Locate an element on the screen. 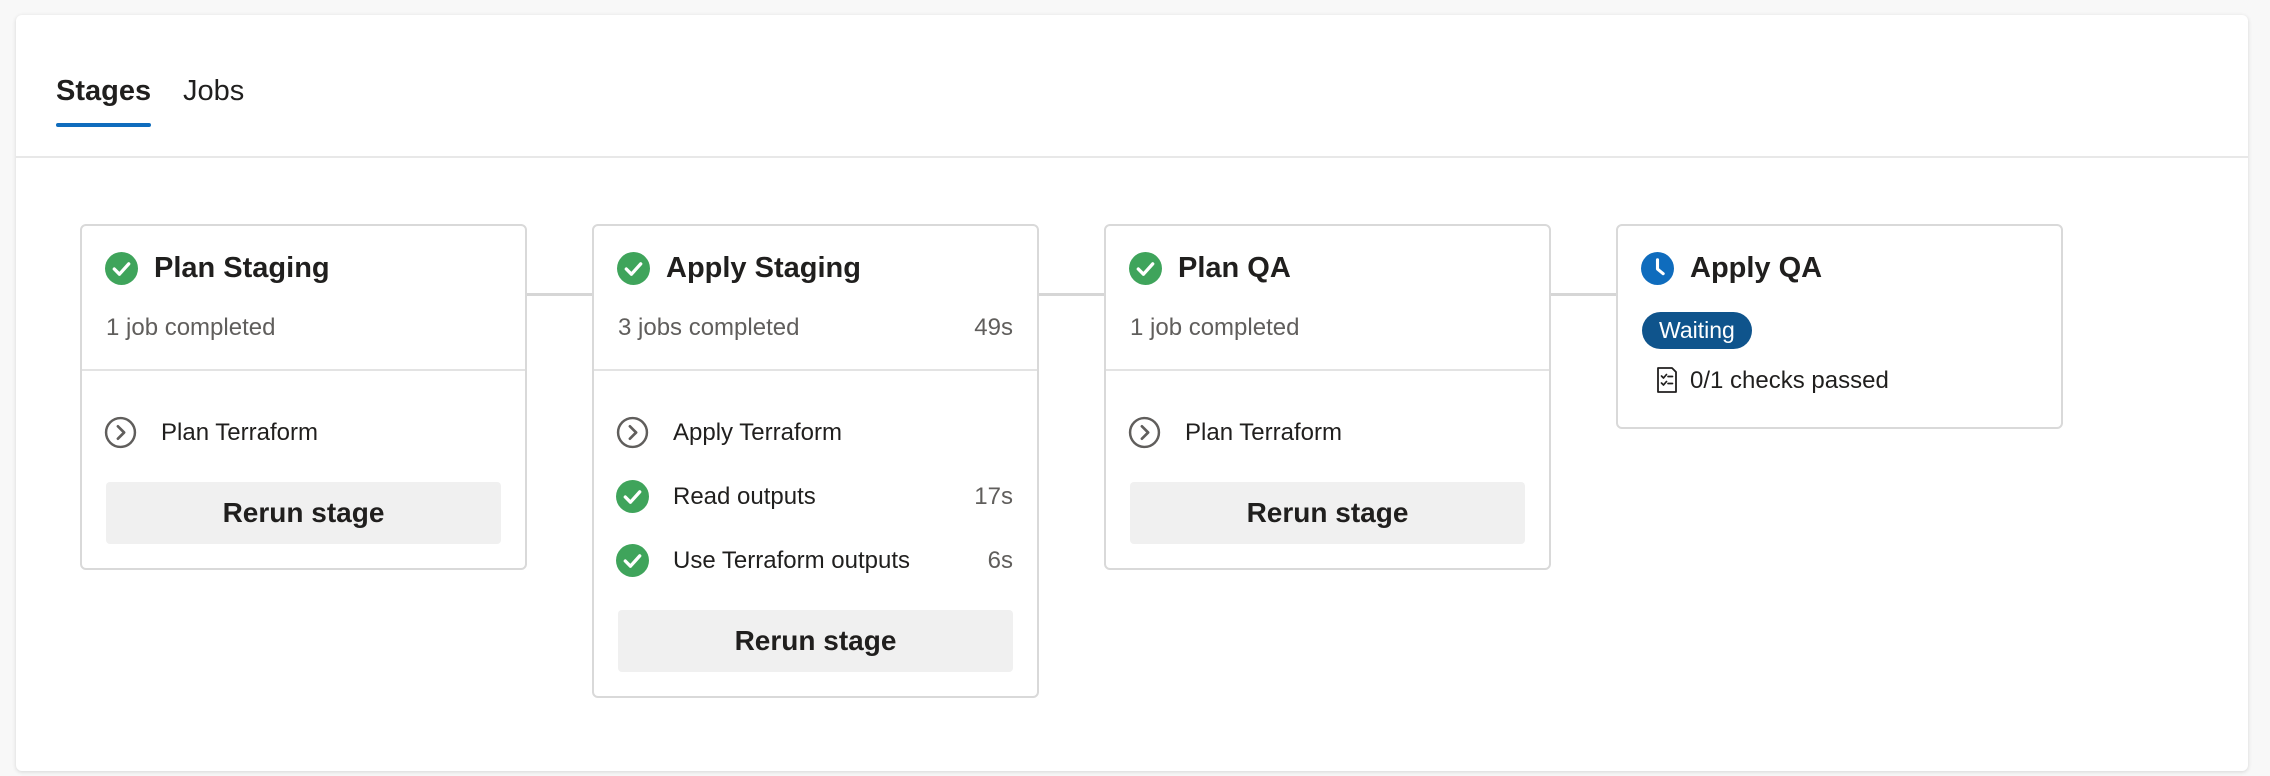 The width and height of the screenshot is (2270, 776). job-row-use-terraform-outputs: Use Terraform outputs 6s is located at coordinates (815, 561).